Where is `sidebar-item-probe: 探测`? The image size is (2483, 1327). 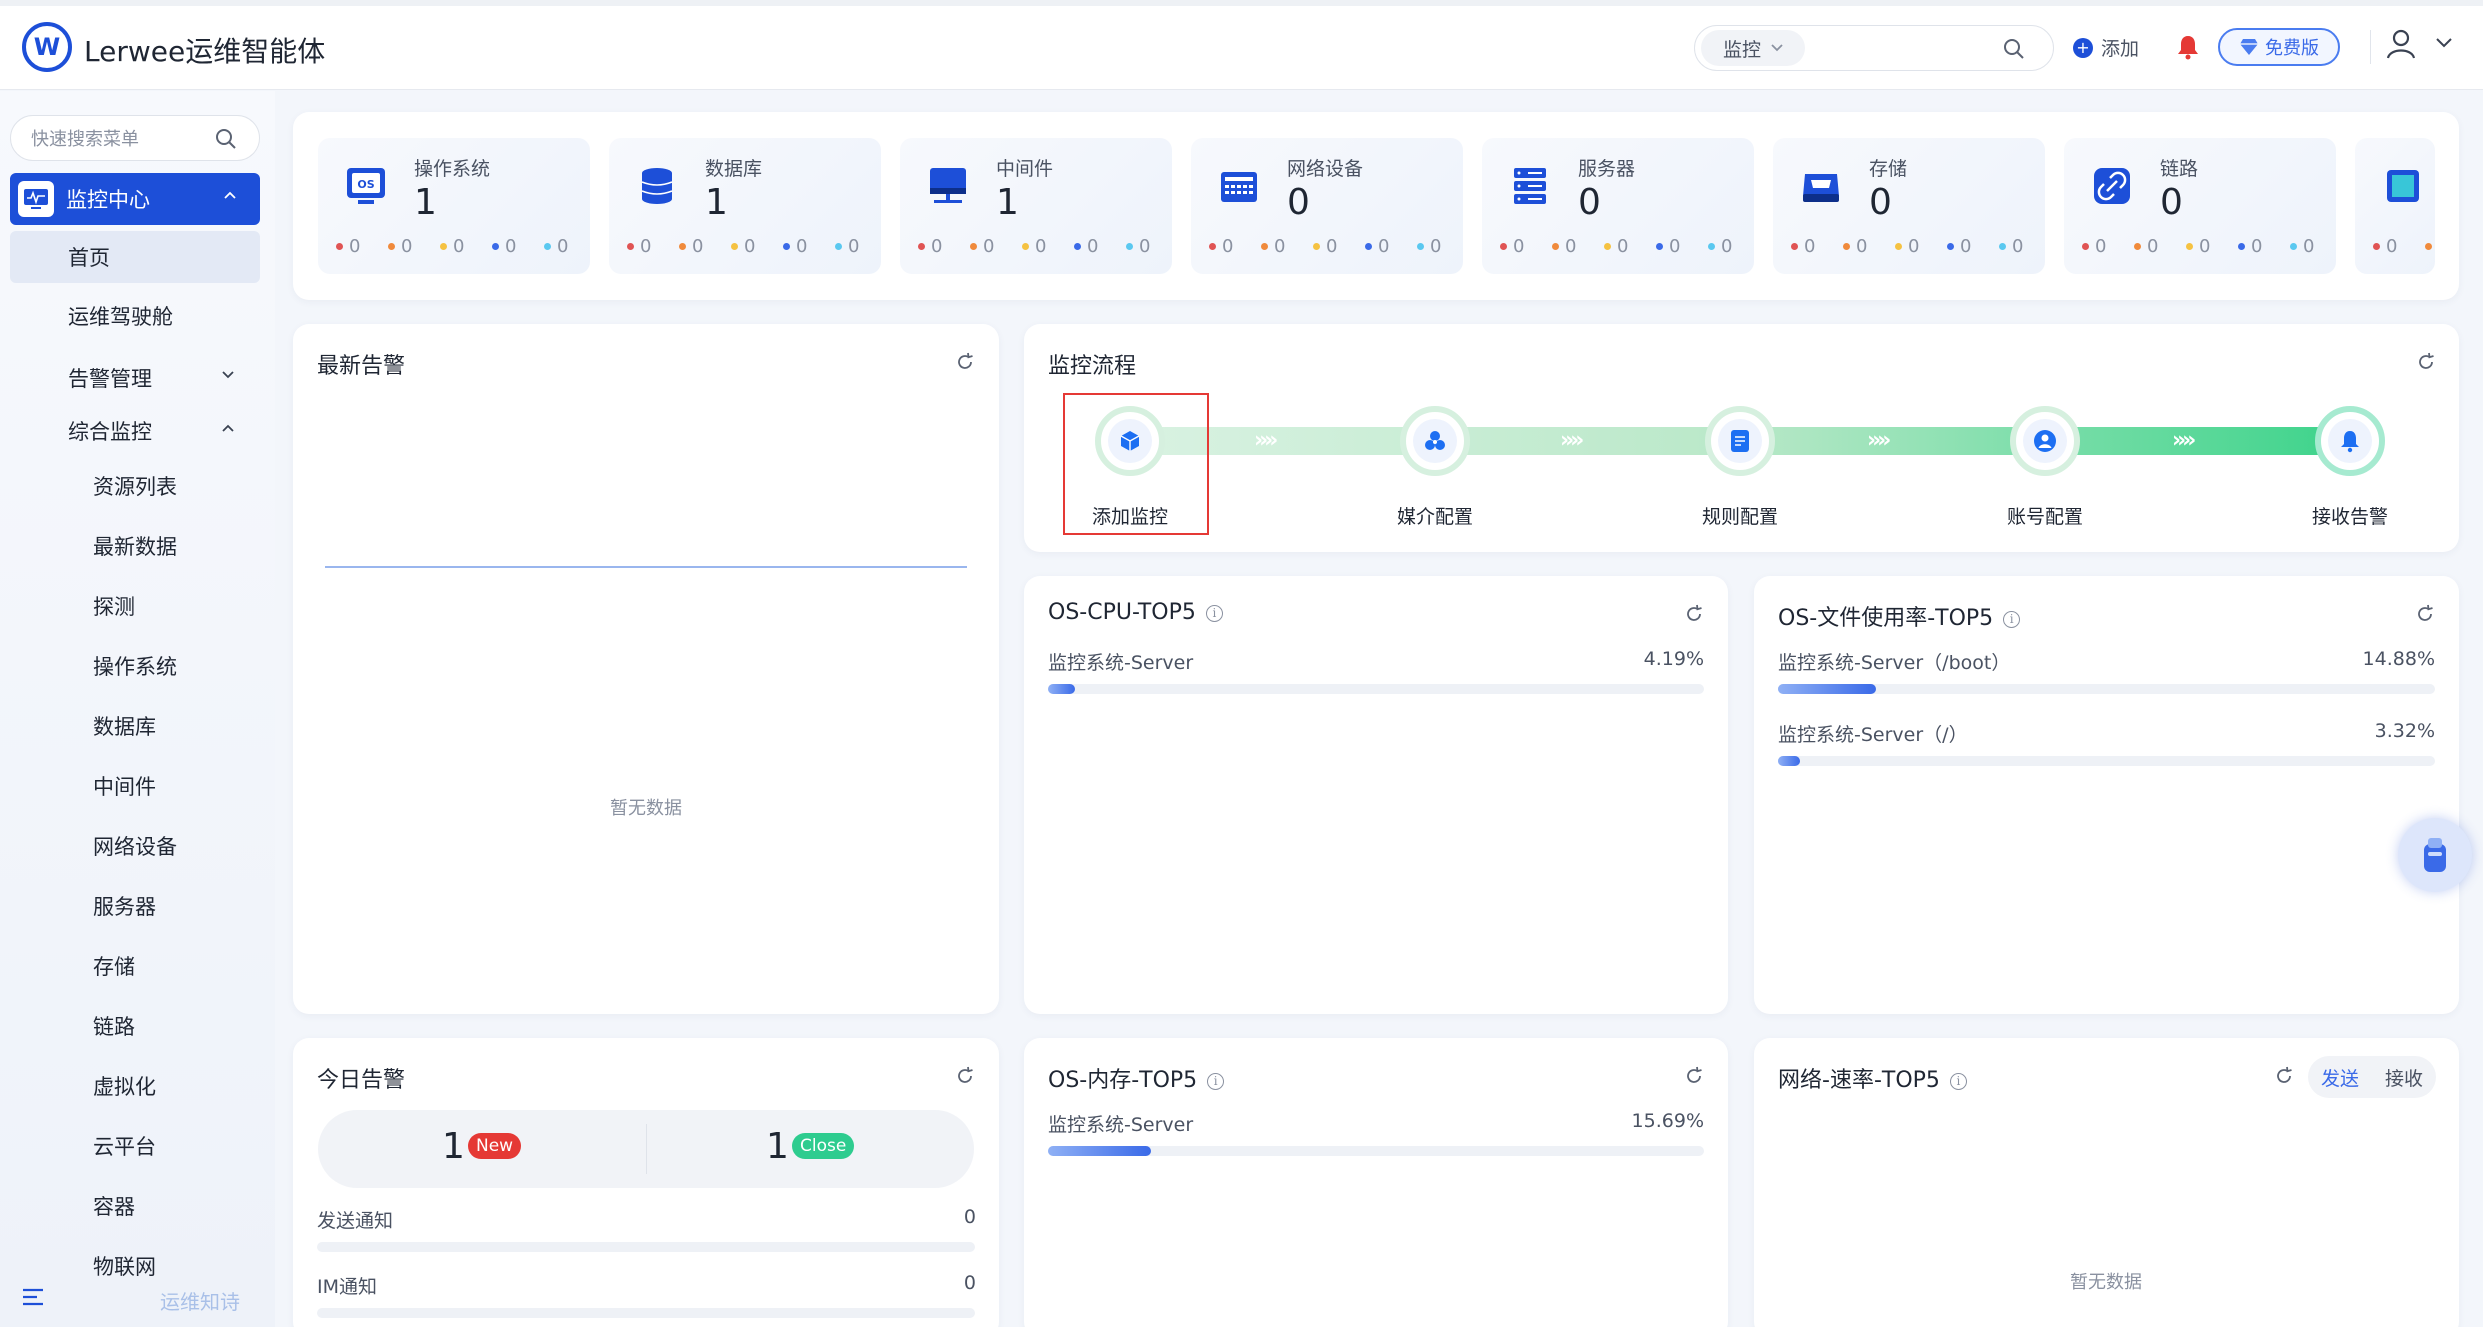 sidebar-item-probe: 探测 is located at coordinates (114, 606).